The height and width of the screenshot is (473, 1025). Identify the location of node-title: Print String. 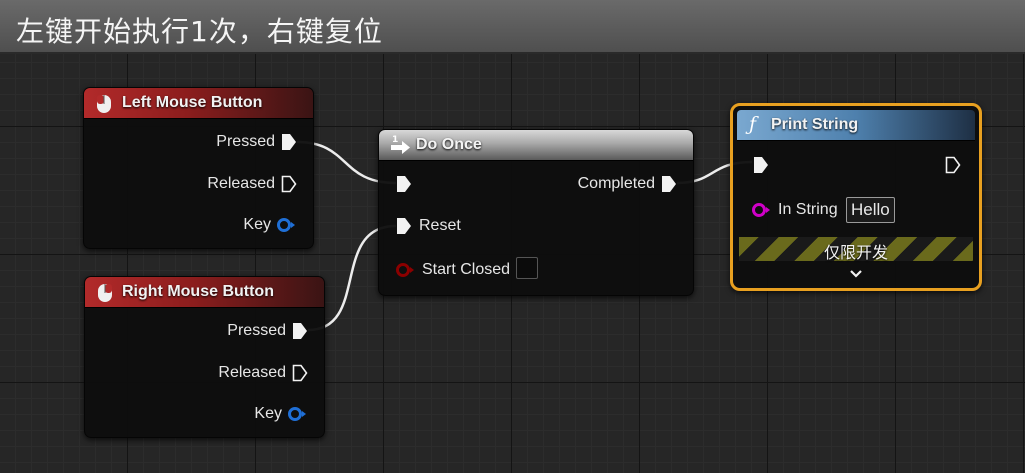
(815, 124).